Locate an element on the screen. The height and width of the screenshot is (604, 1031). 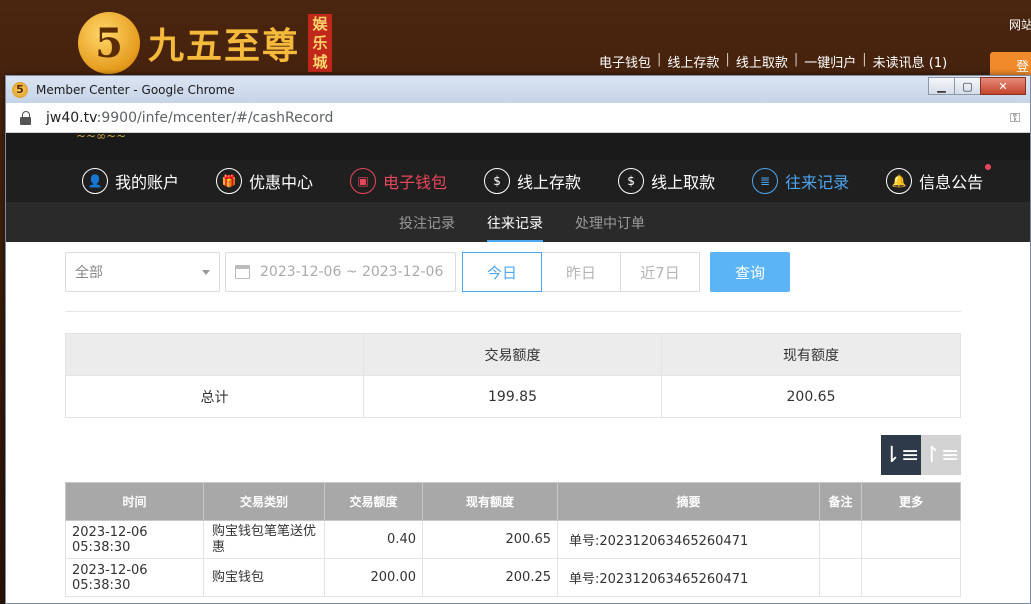
minimize-icon: ▁ is located at coordinates (941, 86).